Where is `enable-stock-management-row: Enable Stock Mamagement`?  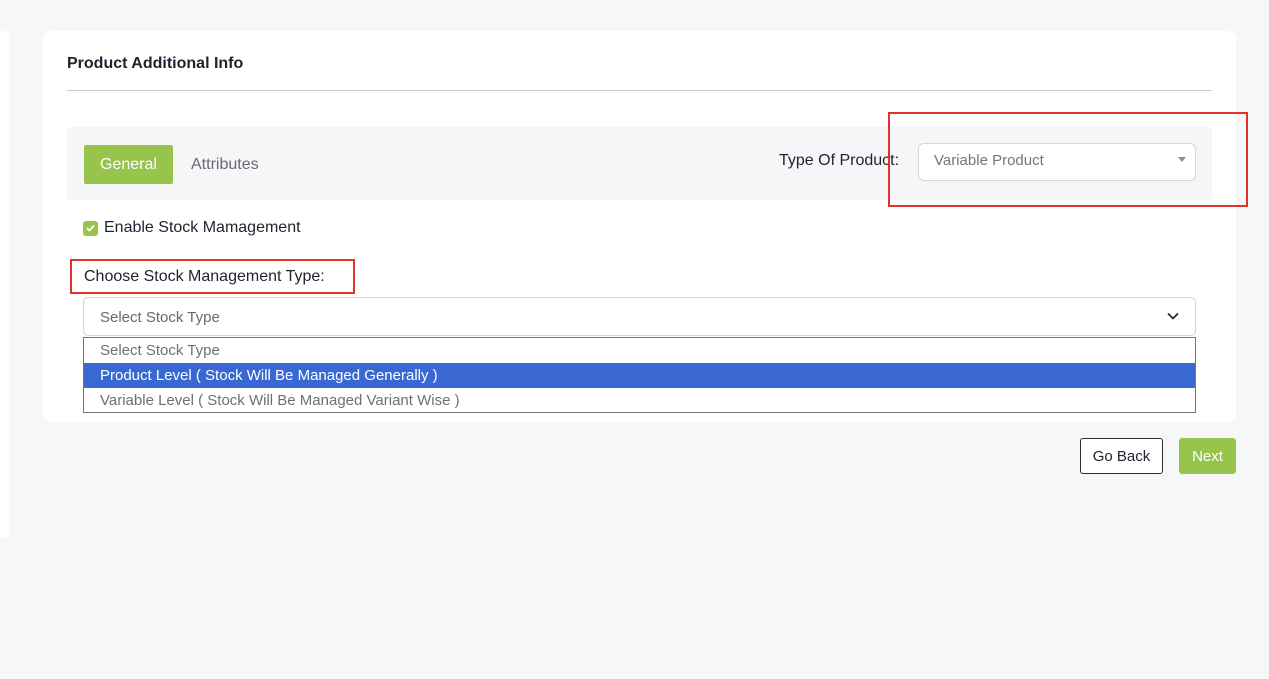
enable-stock-management-row: Enable Stock Mamagement is located at coordinates (192, 228).